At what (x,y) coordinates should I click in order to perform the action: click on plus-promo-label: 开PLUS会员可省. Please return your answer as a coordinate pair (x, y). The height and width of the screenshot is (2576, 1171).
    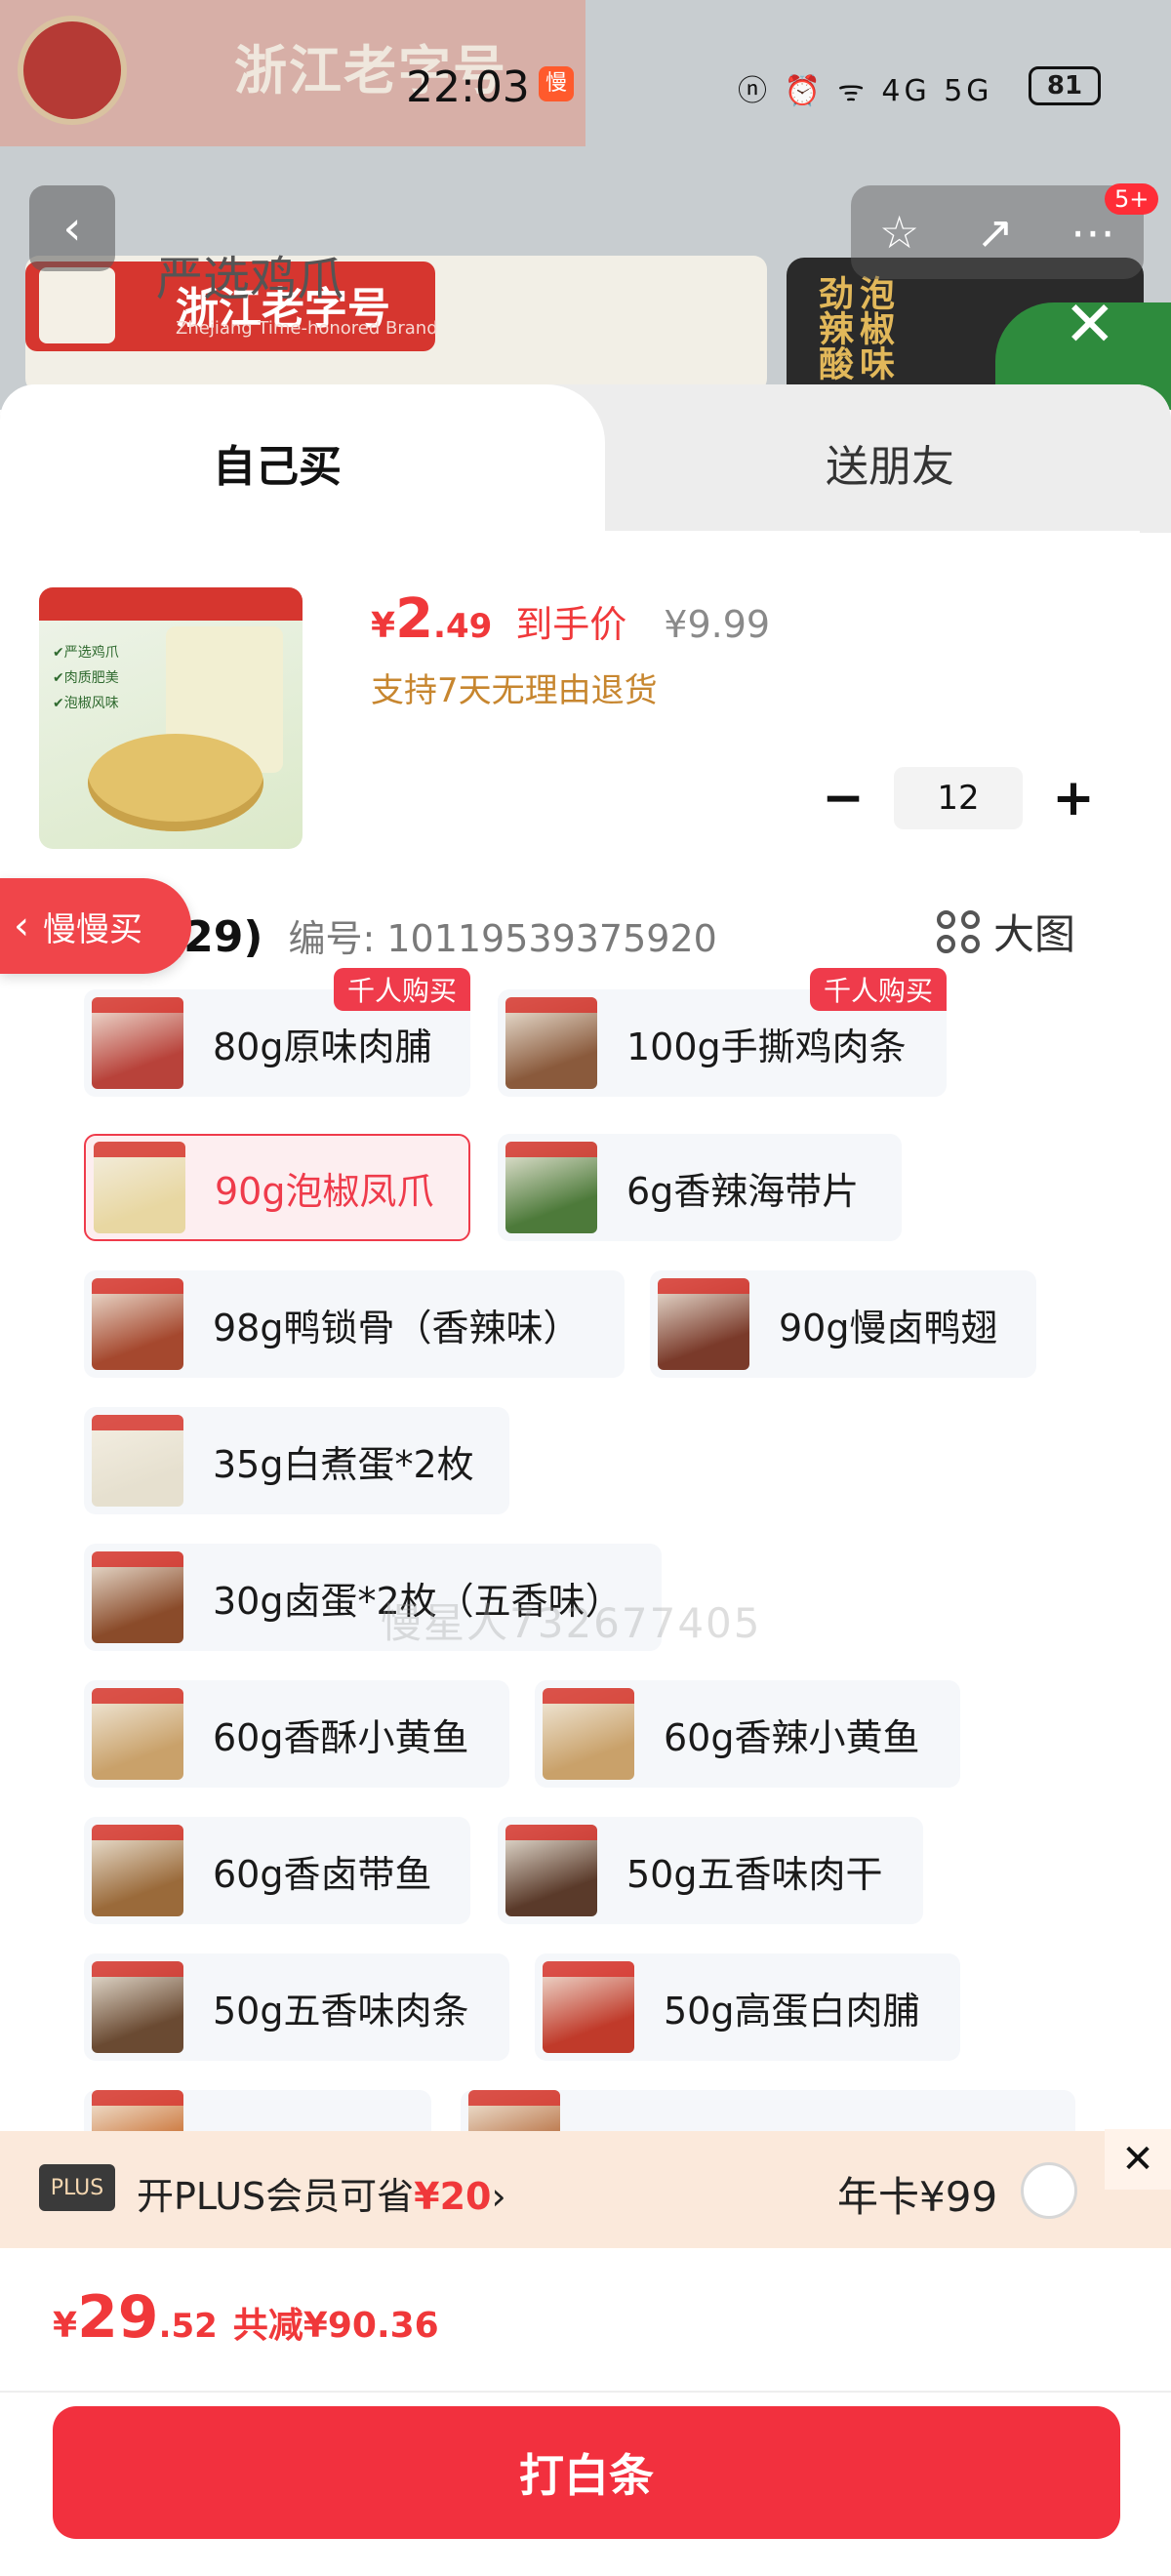
    Looking at the image, I should click on (276, 2196).